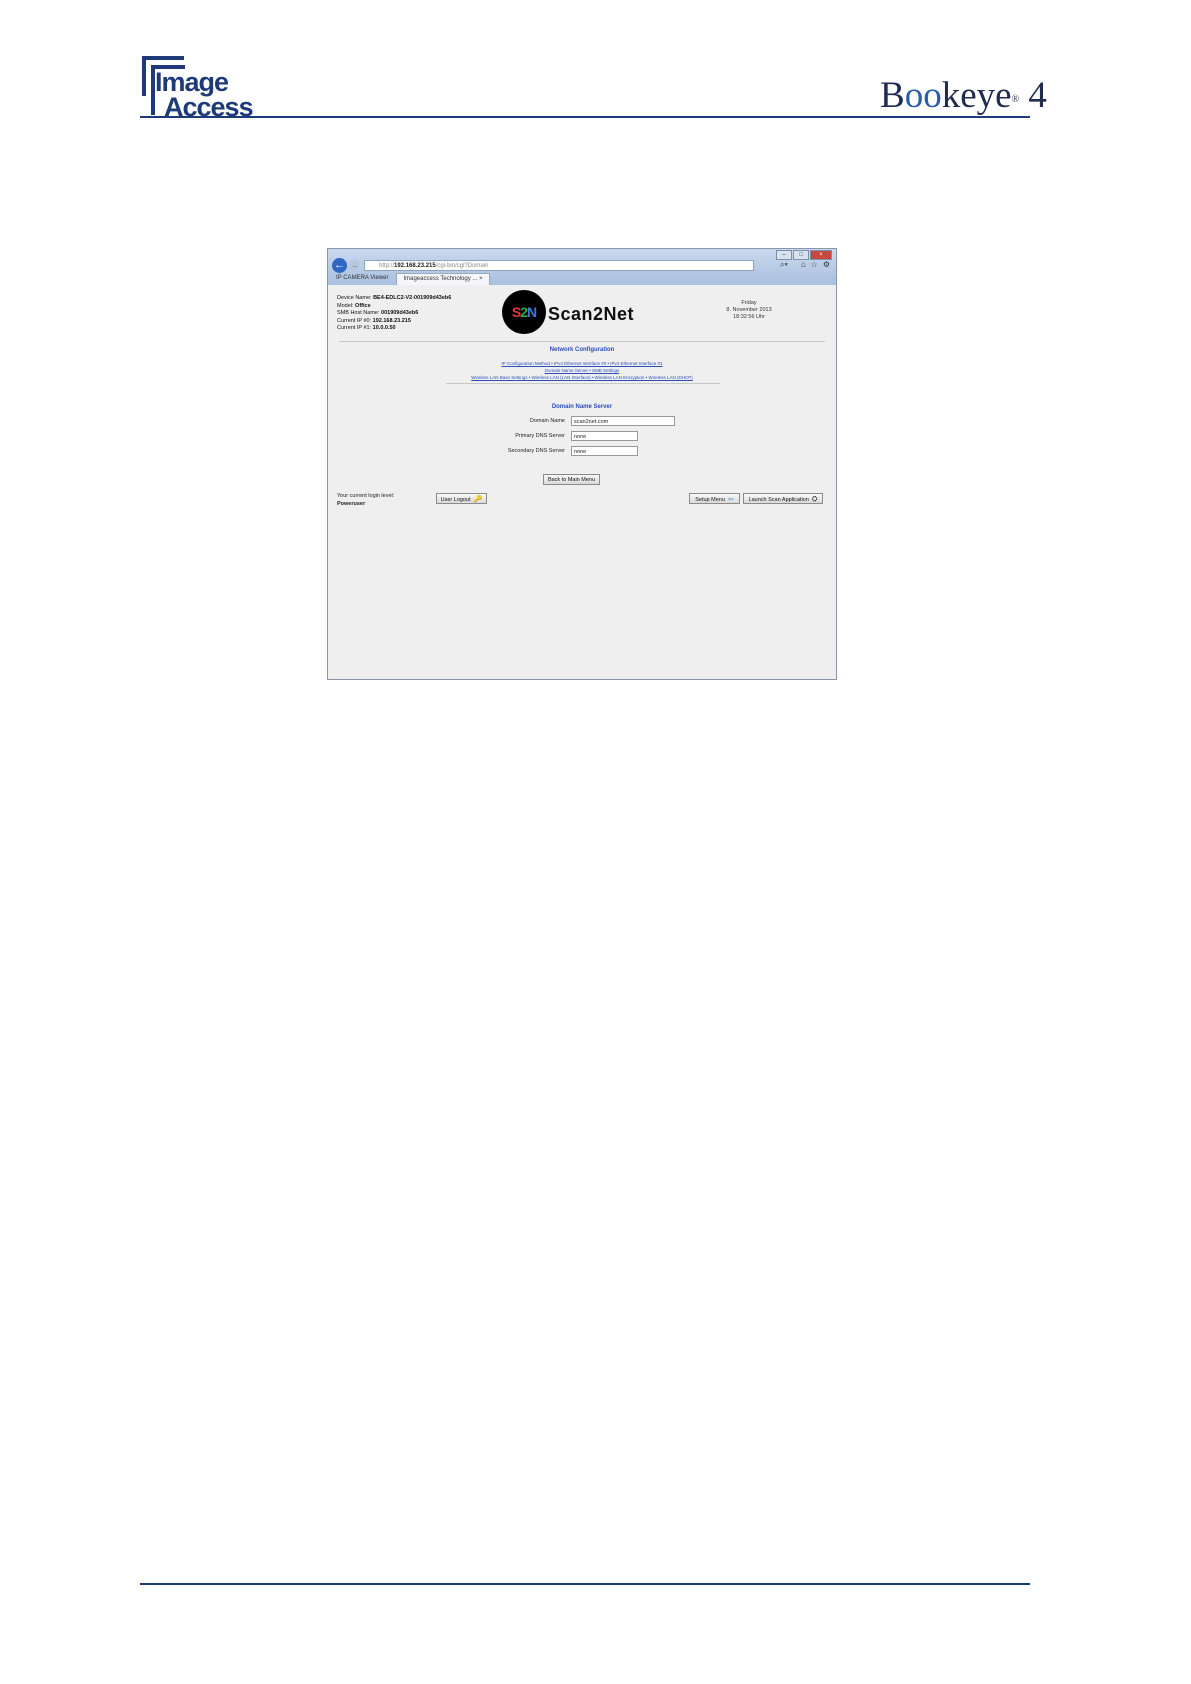  What do you see at coordinates (1033, 95) in the screenshot?
I see `bookeye-number: 4` at bounding box center [1033, 95].